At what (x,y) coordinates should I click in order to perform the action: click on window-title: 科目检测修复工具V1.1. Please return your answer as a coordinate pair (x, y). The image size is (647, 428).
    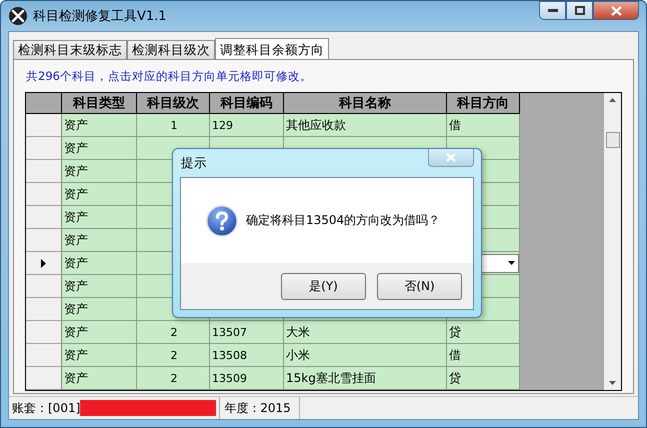
    Looking at the image, I should click on (100, 16).